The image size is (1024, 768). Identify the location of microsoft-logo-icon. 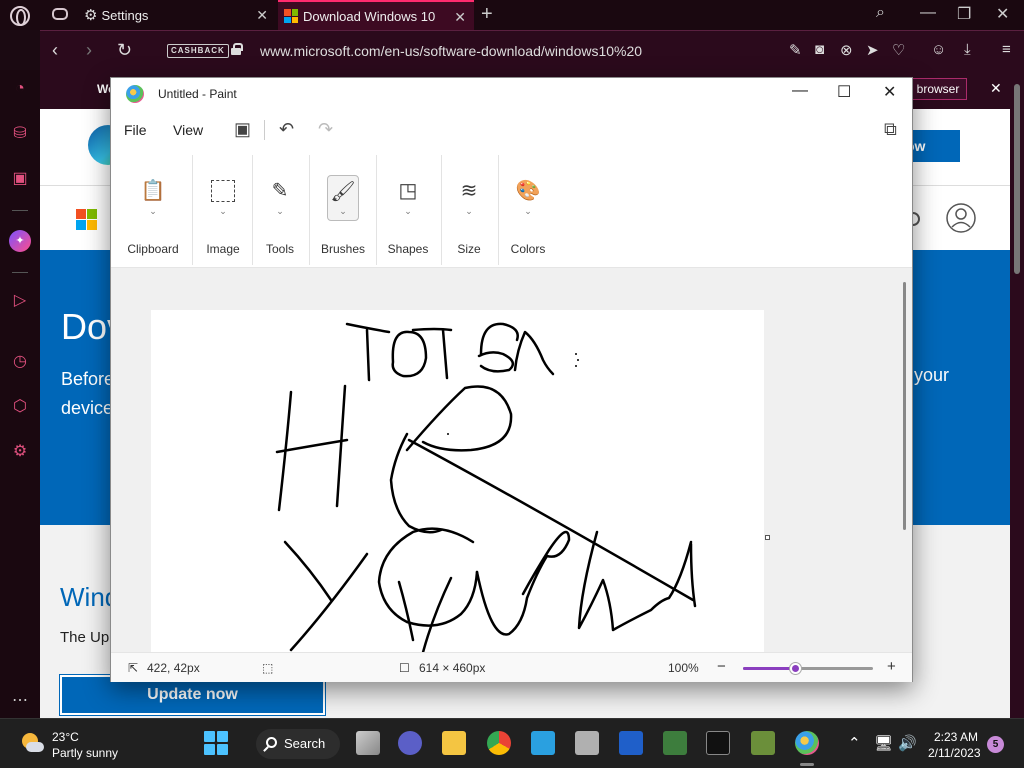
(86, 219).